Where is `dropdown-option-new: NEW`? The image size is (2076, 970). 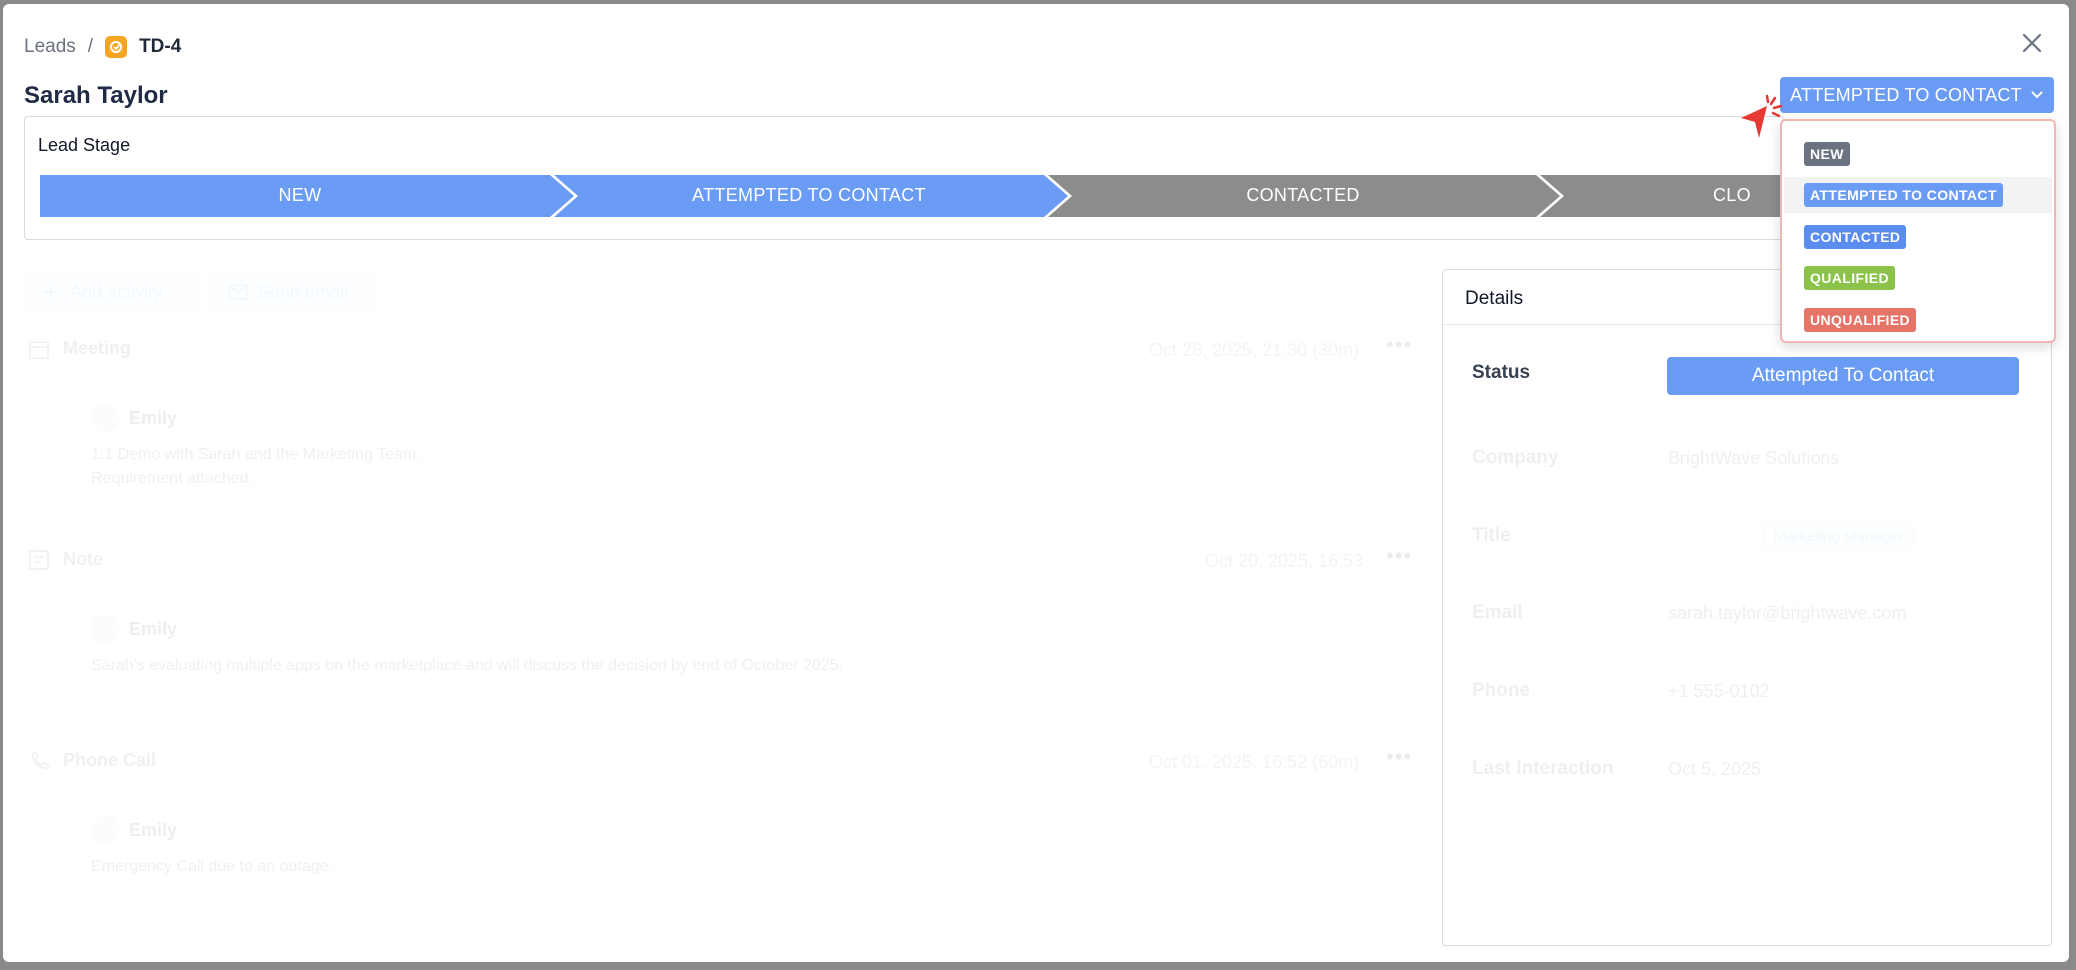 dropdown-option-new: NEW is located at coordinates (1918, 154).